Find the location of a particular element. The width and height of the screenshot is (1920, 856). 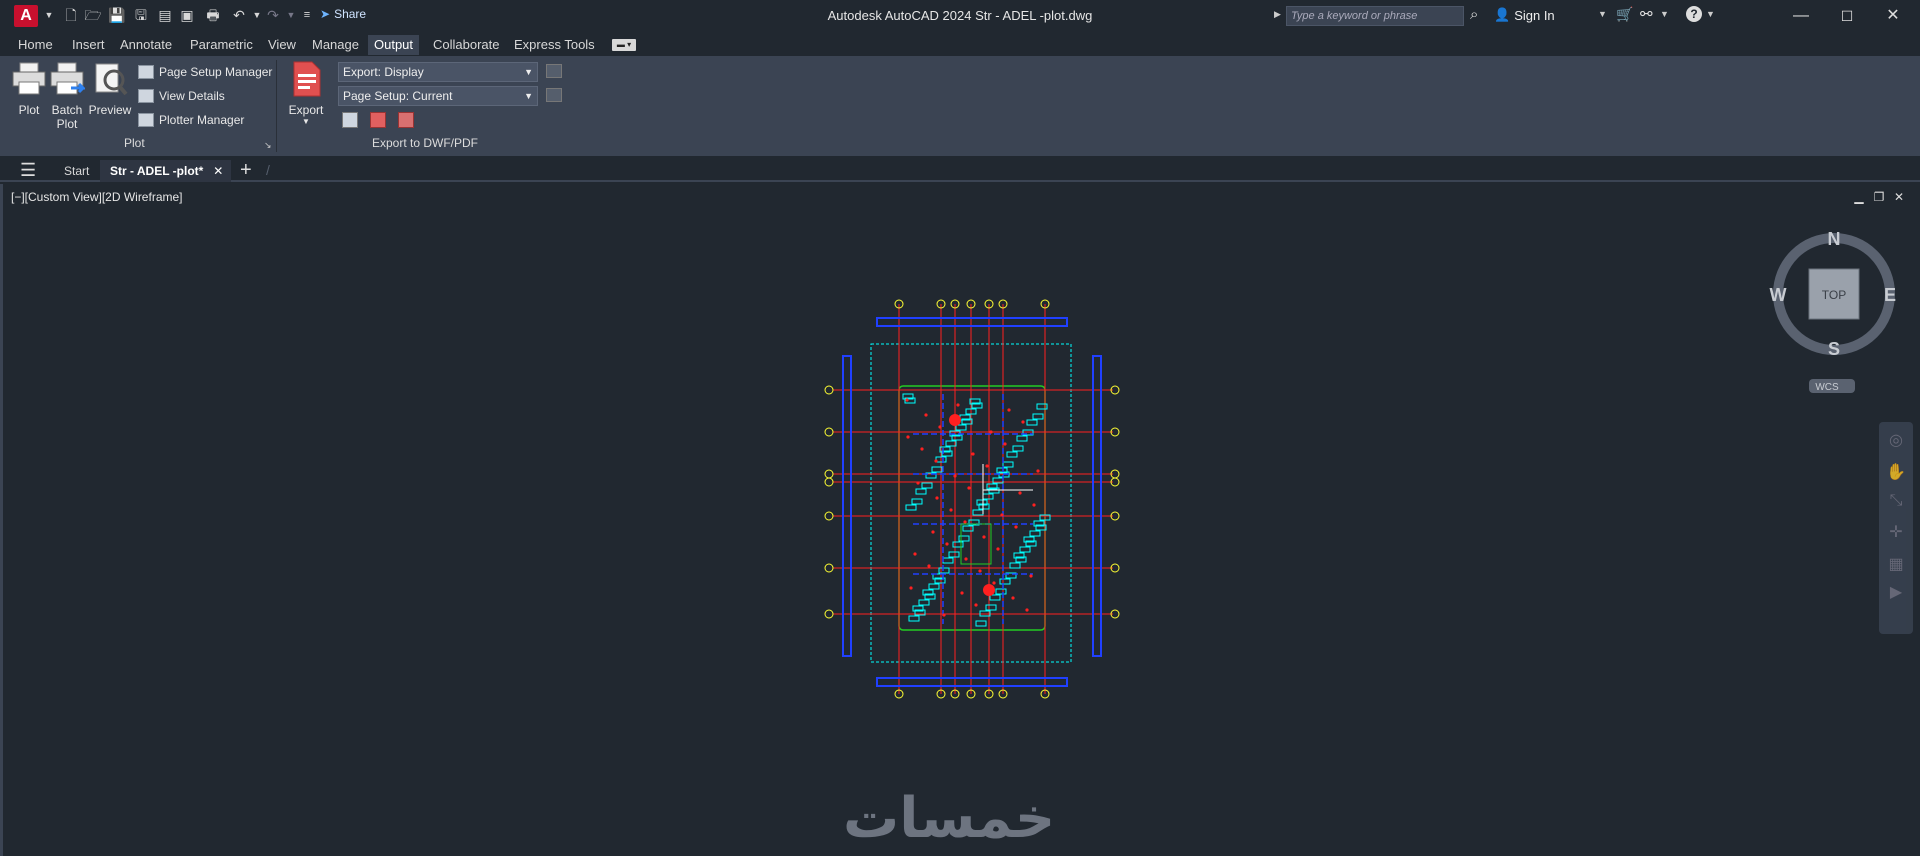

search-icon: ⌕ is located at coordinates (1474, 14).